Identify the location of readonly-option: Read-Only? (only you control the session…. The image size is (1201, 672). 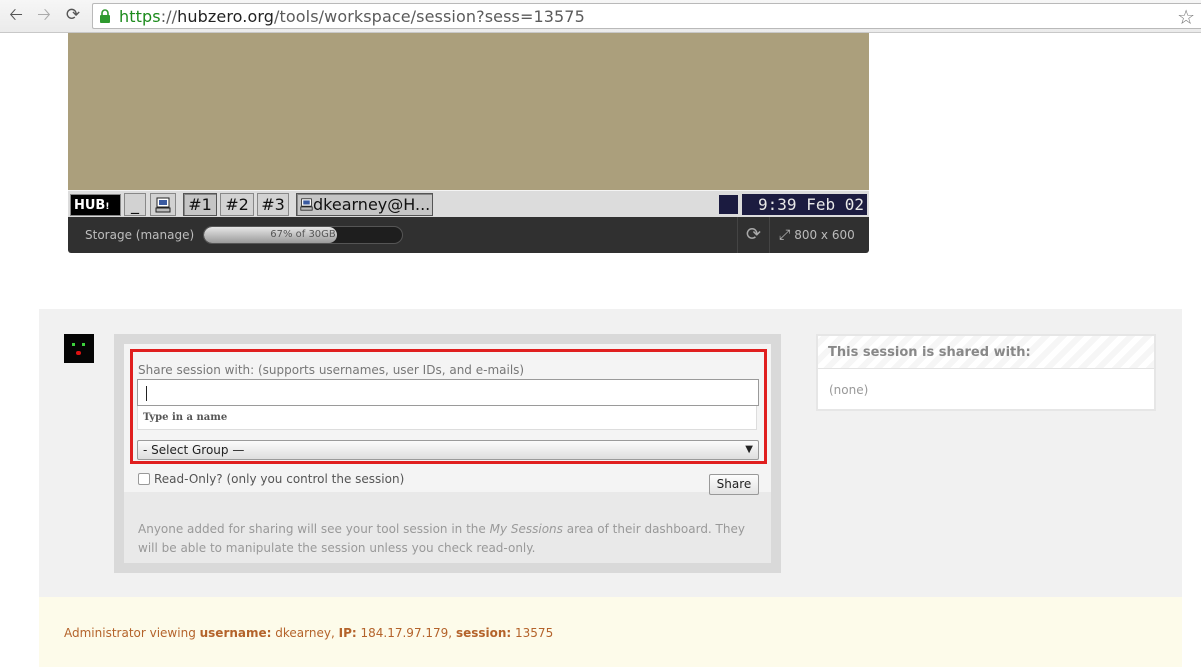
(271, 479).